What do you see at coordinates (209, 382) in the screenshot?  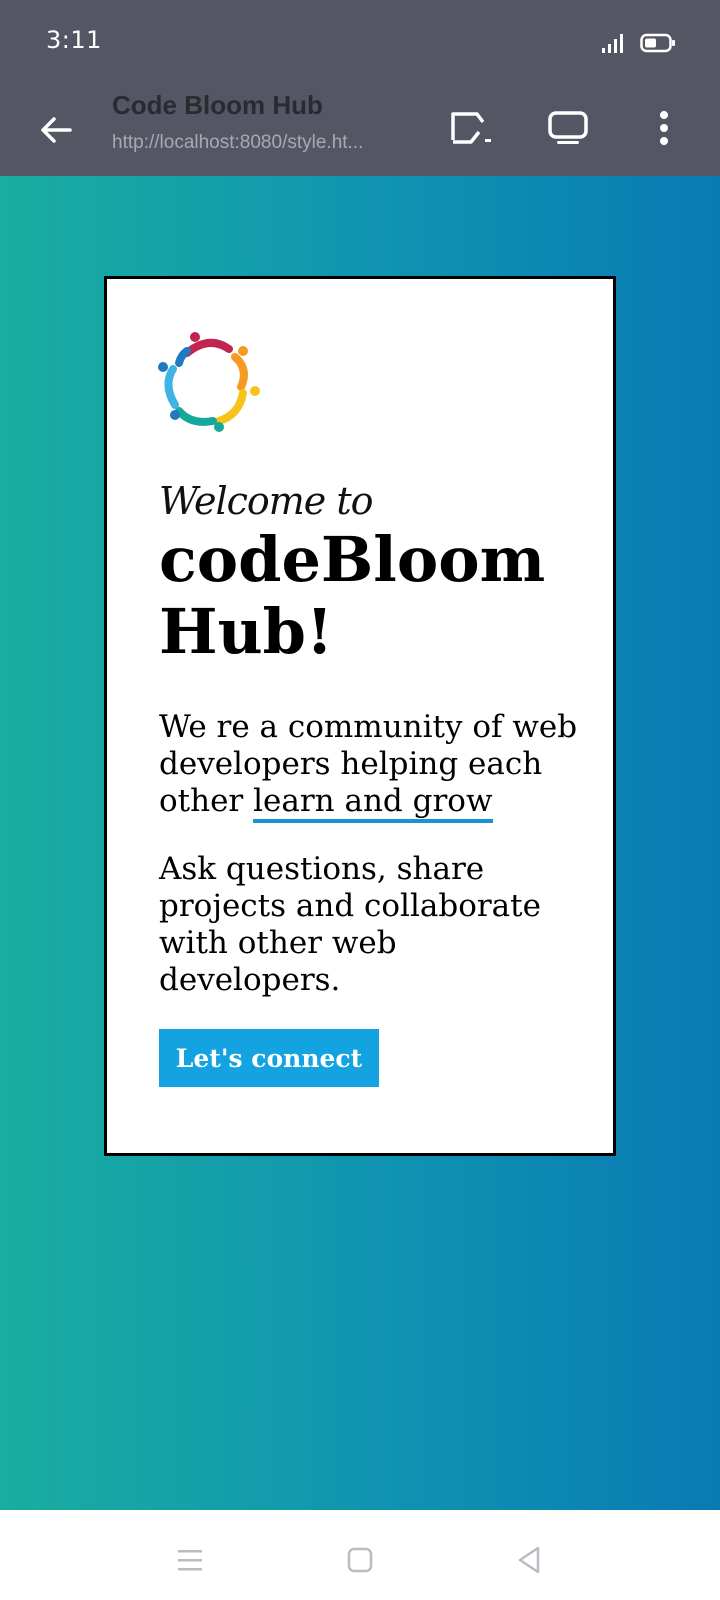 I see `community-logo-icon` at bounding box center [209, 382].